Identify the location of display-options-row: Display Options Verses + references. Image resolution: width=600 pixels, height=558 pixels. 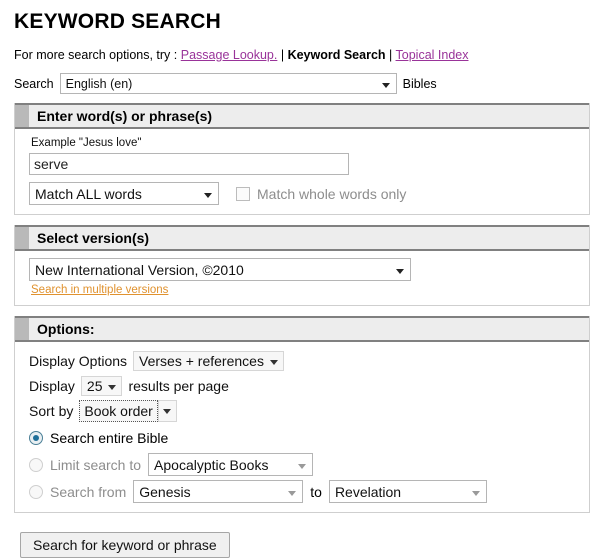
(309, 360).